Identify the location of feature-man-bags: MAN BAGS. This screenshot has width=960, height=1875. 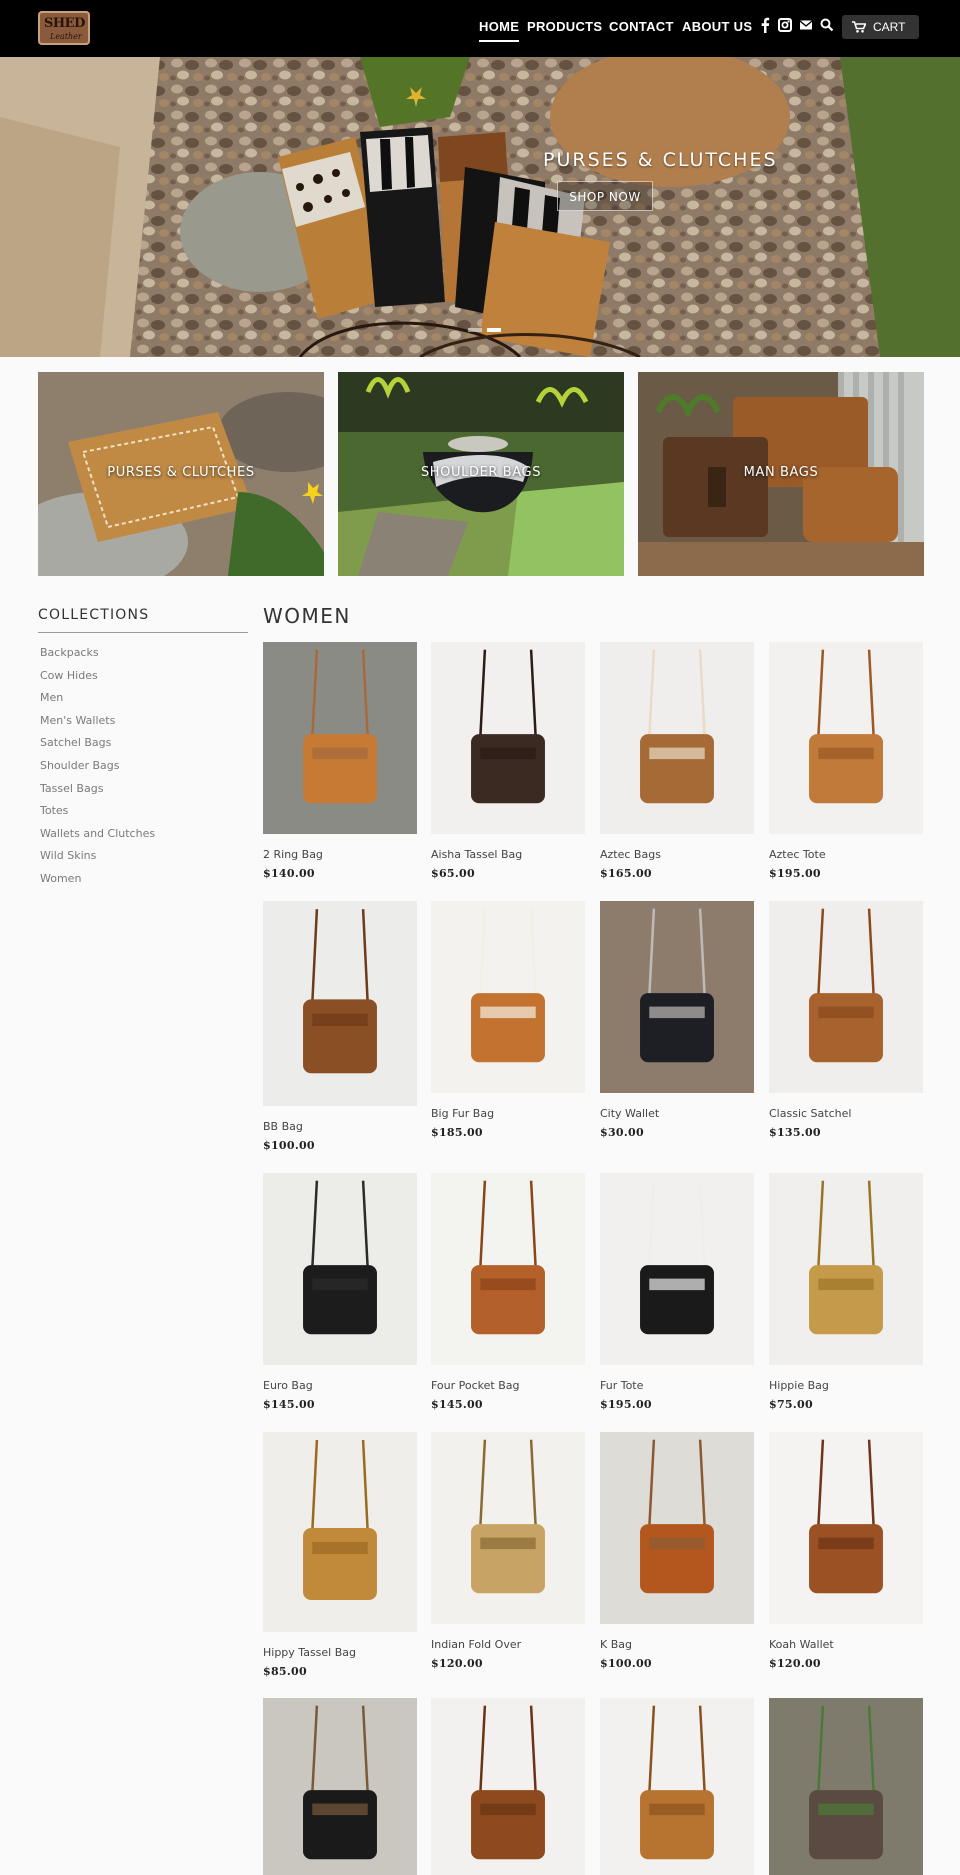
(781, 474).